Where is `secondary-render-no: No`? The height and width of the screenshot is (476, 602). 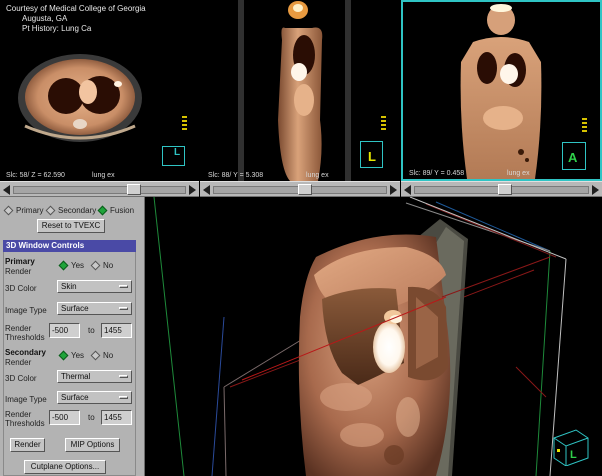
secondary-render-no: No is located at coordinates (102, 355).